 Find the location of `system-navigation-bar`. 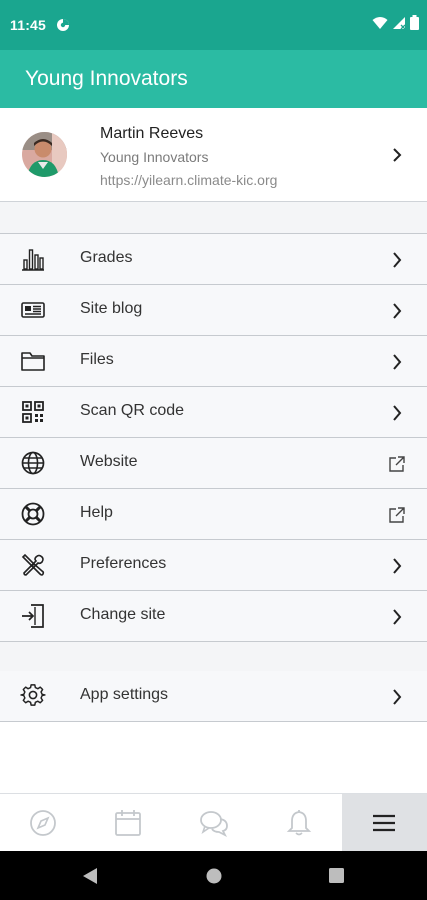

system-navigation-bar is located at coordinates (213, 875).